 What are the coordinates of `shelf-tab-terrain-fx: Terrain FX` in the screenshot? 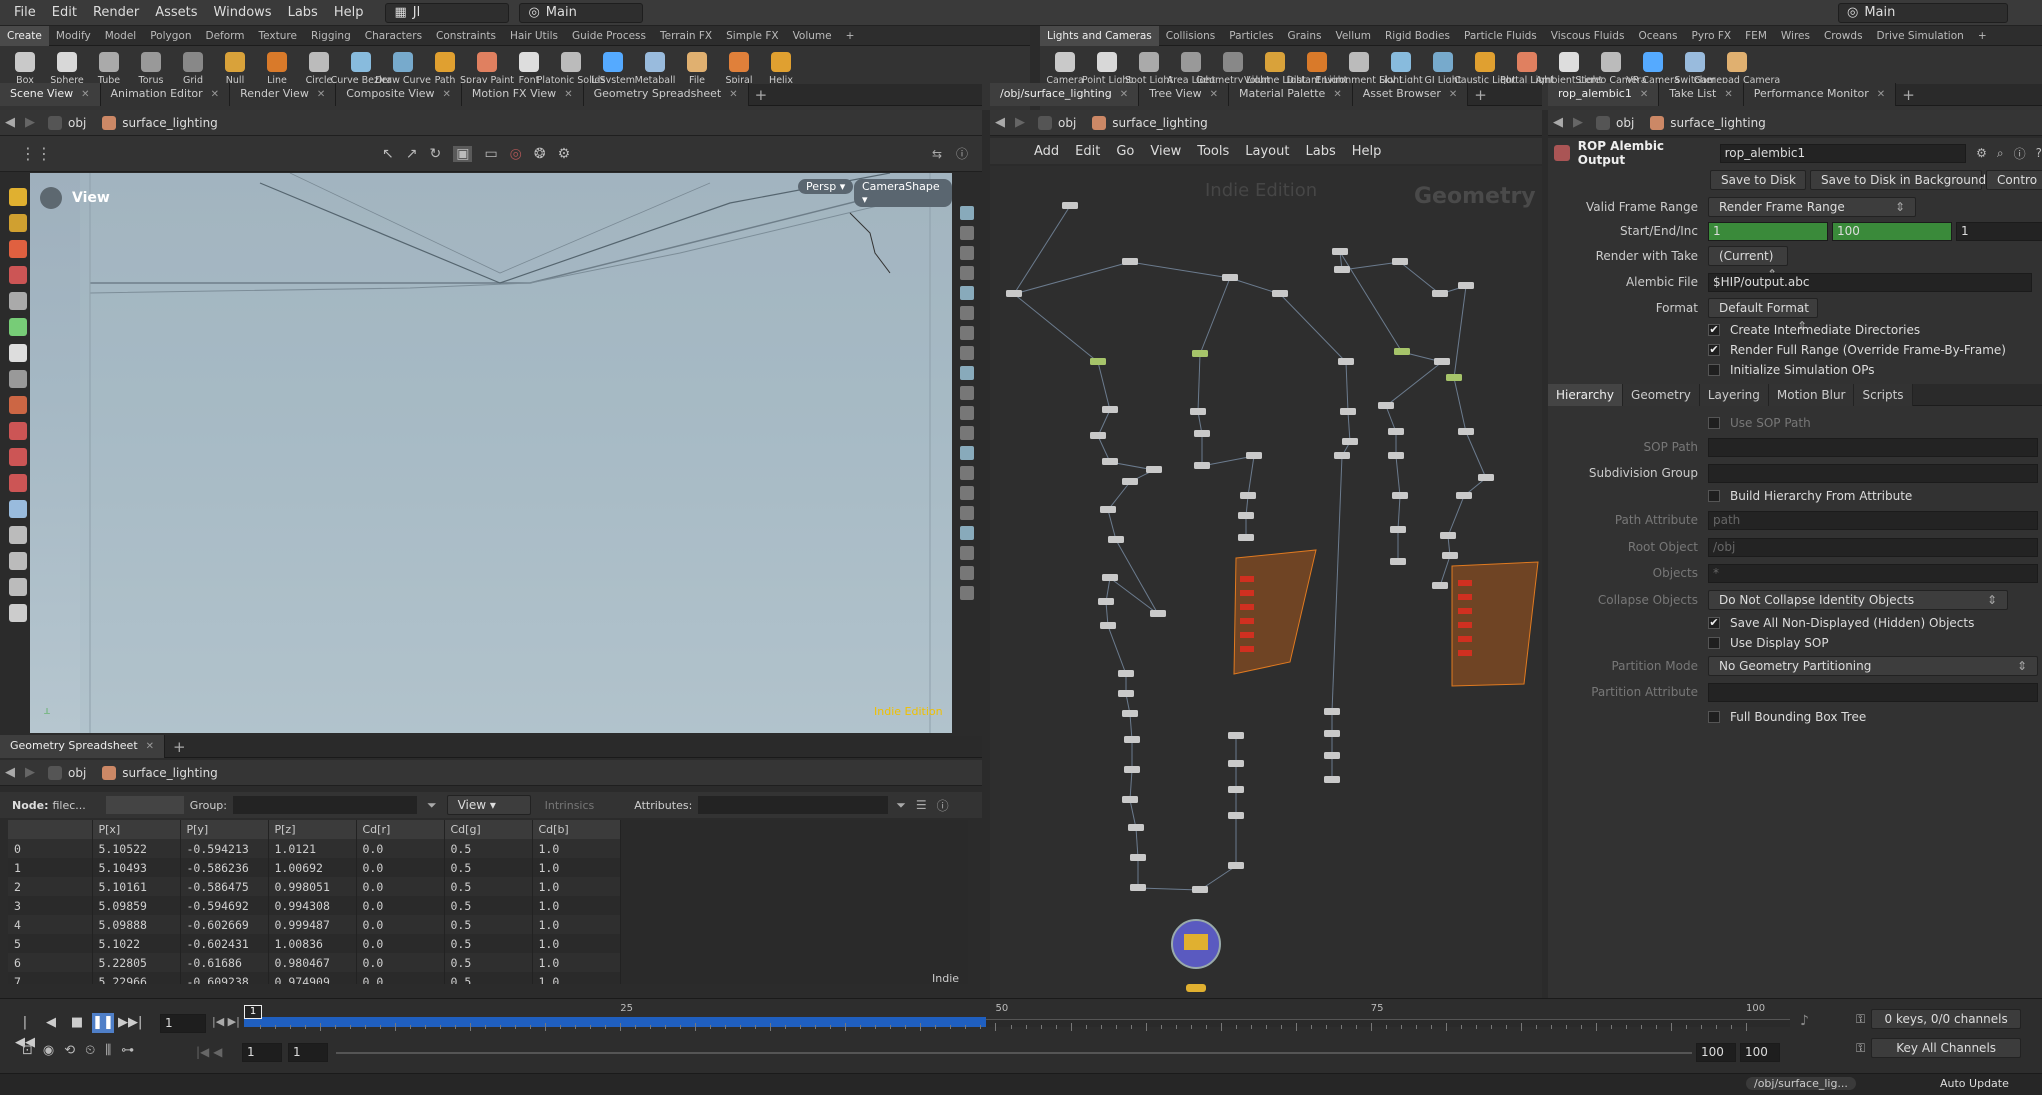 It's located at (686, 36).